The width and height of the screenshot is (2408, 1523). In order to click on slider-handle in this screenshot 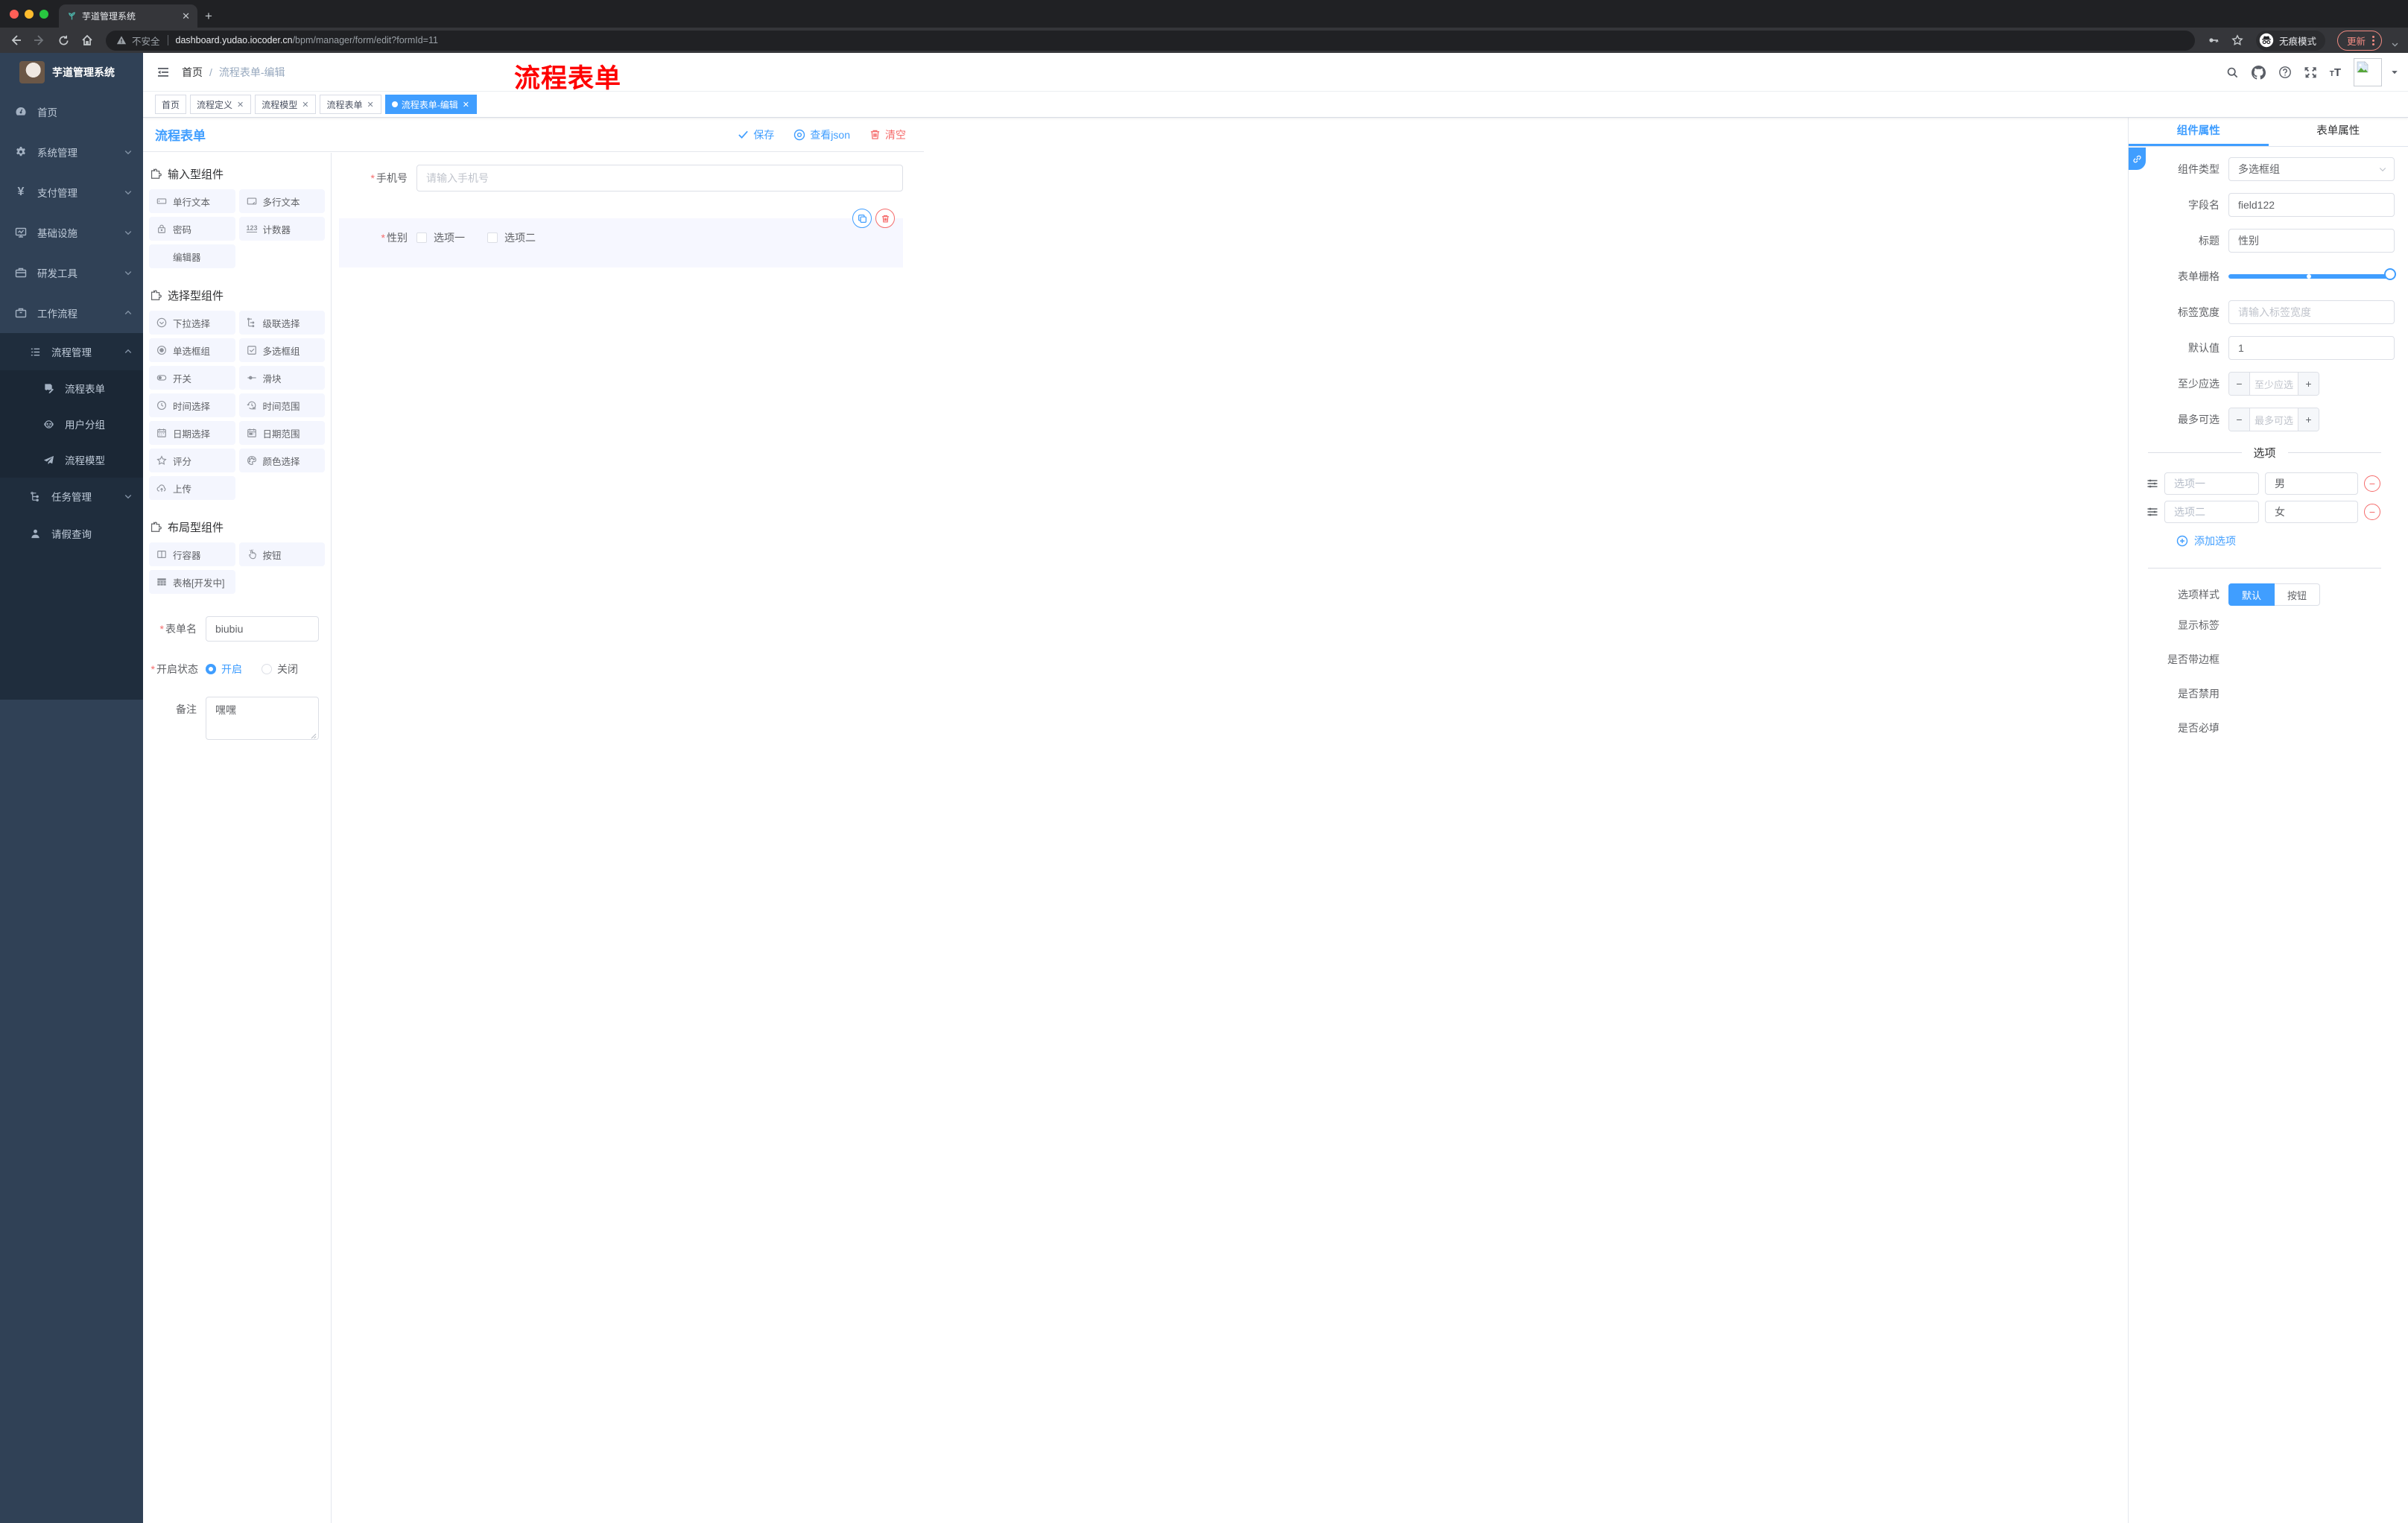, I will do `click(2390, 274)`.